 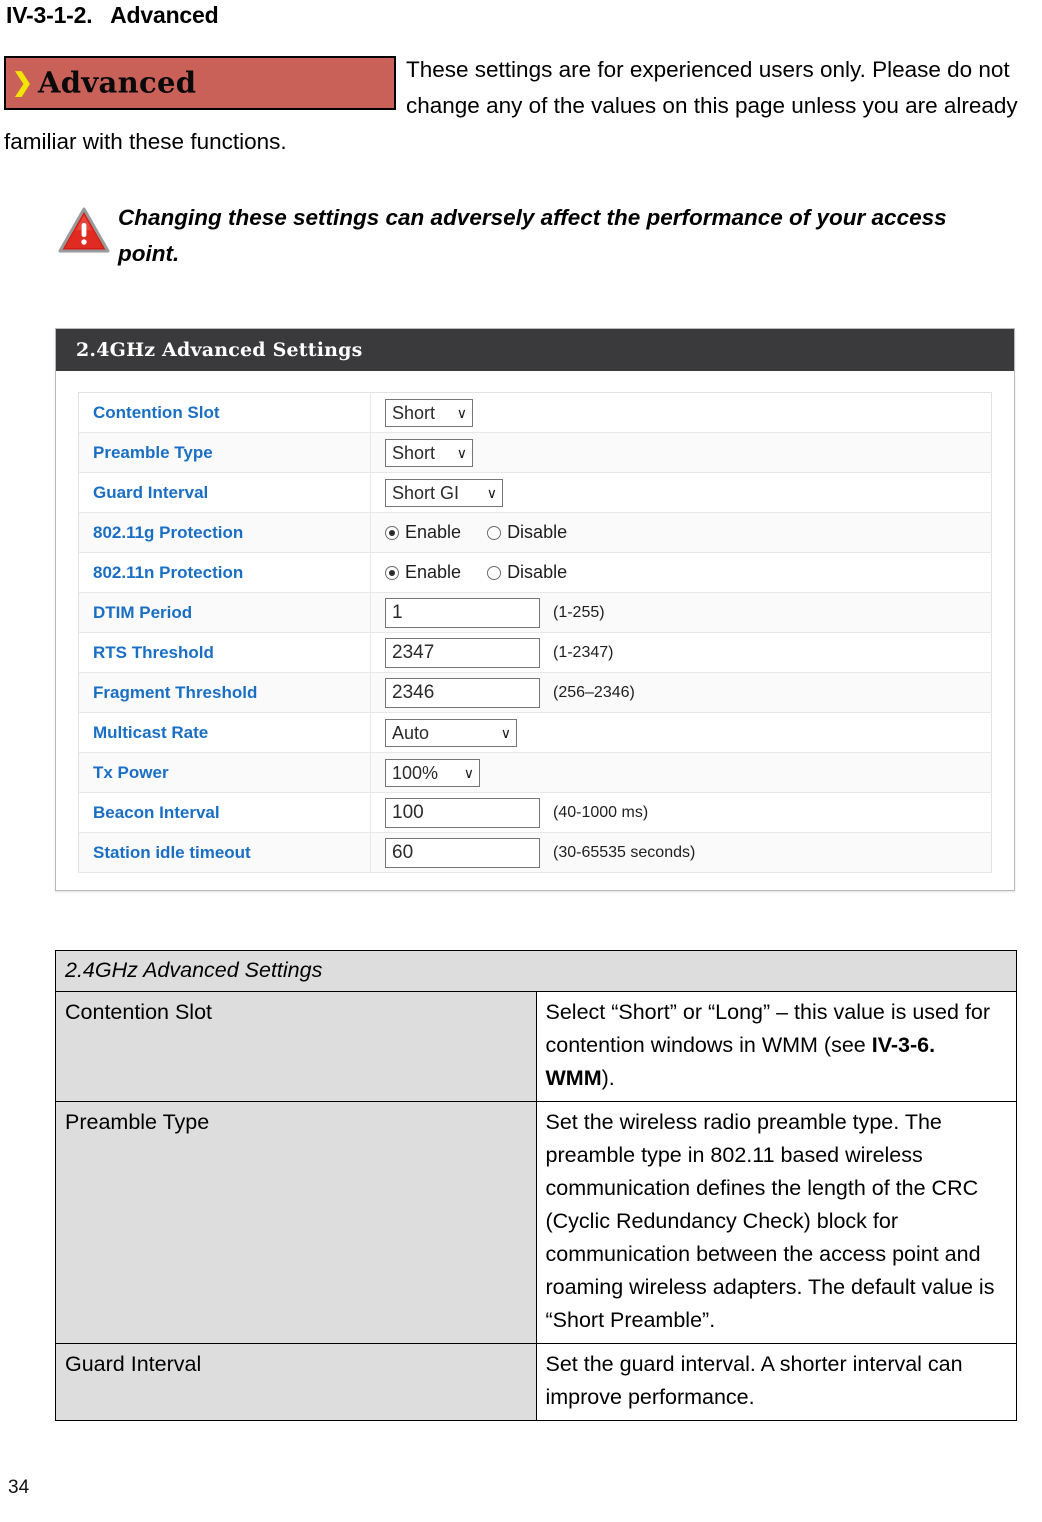 I want to click on settings-row: Tx Power 100% ∨, so click(x=535, y=772).